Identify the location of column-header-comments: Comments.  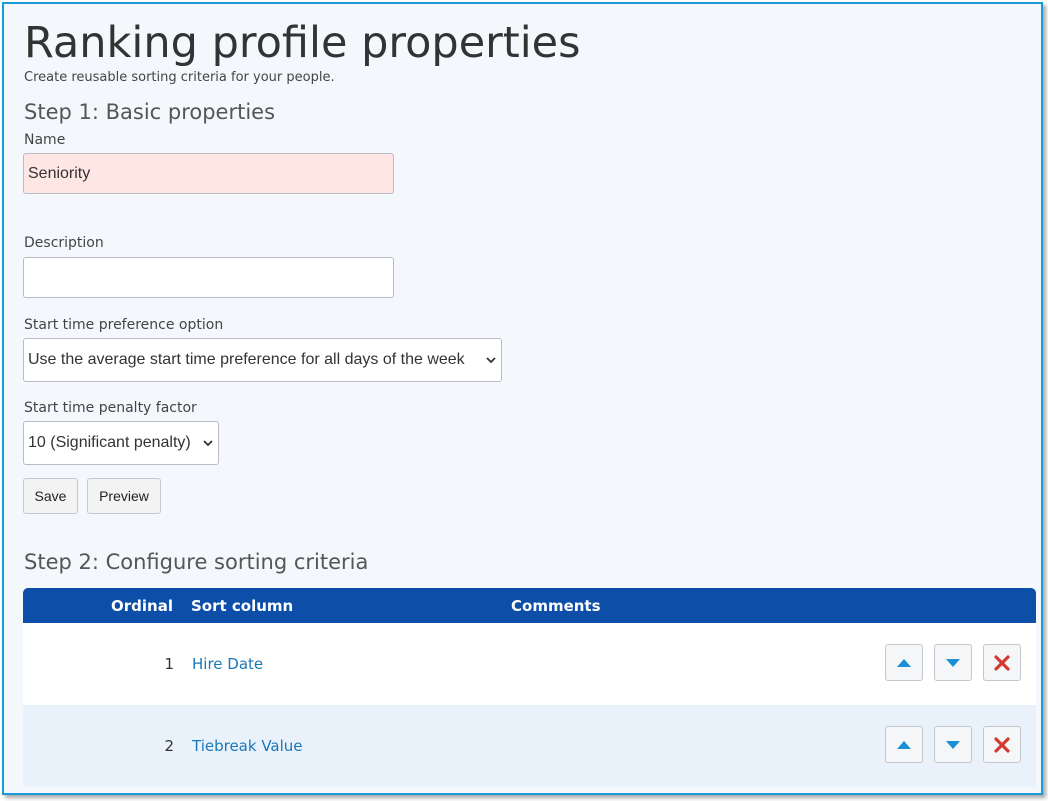
(556, 606).